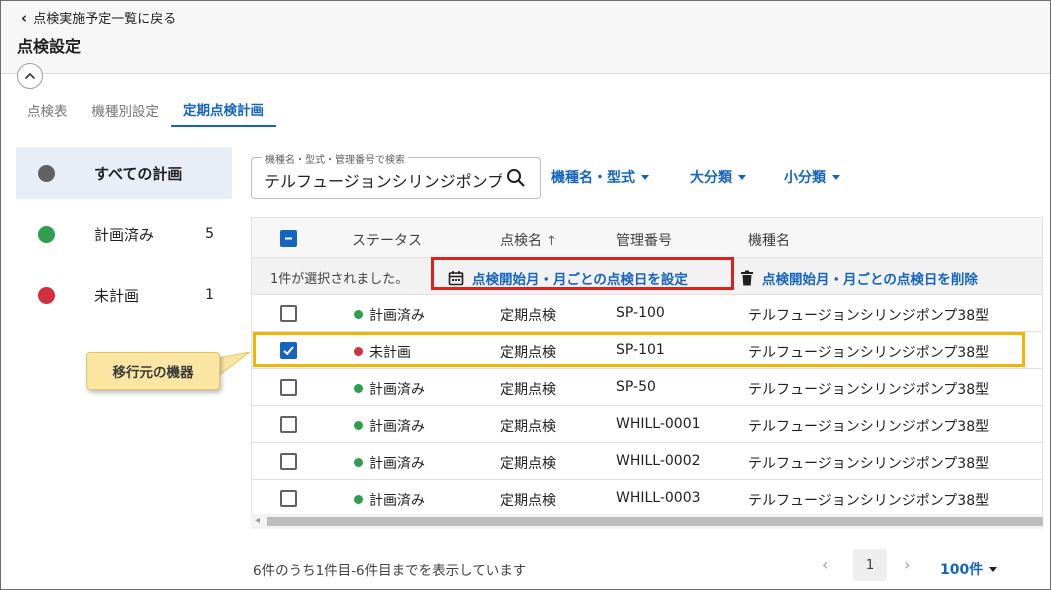 This screenshot has width=1051, height=590. Describe the element at coordinates (805, 178) in the screenshot. I see `filter-label: 小分類` at that location.